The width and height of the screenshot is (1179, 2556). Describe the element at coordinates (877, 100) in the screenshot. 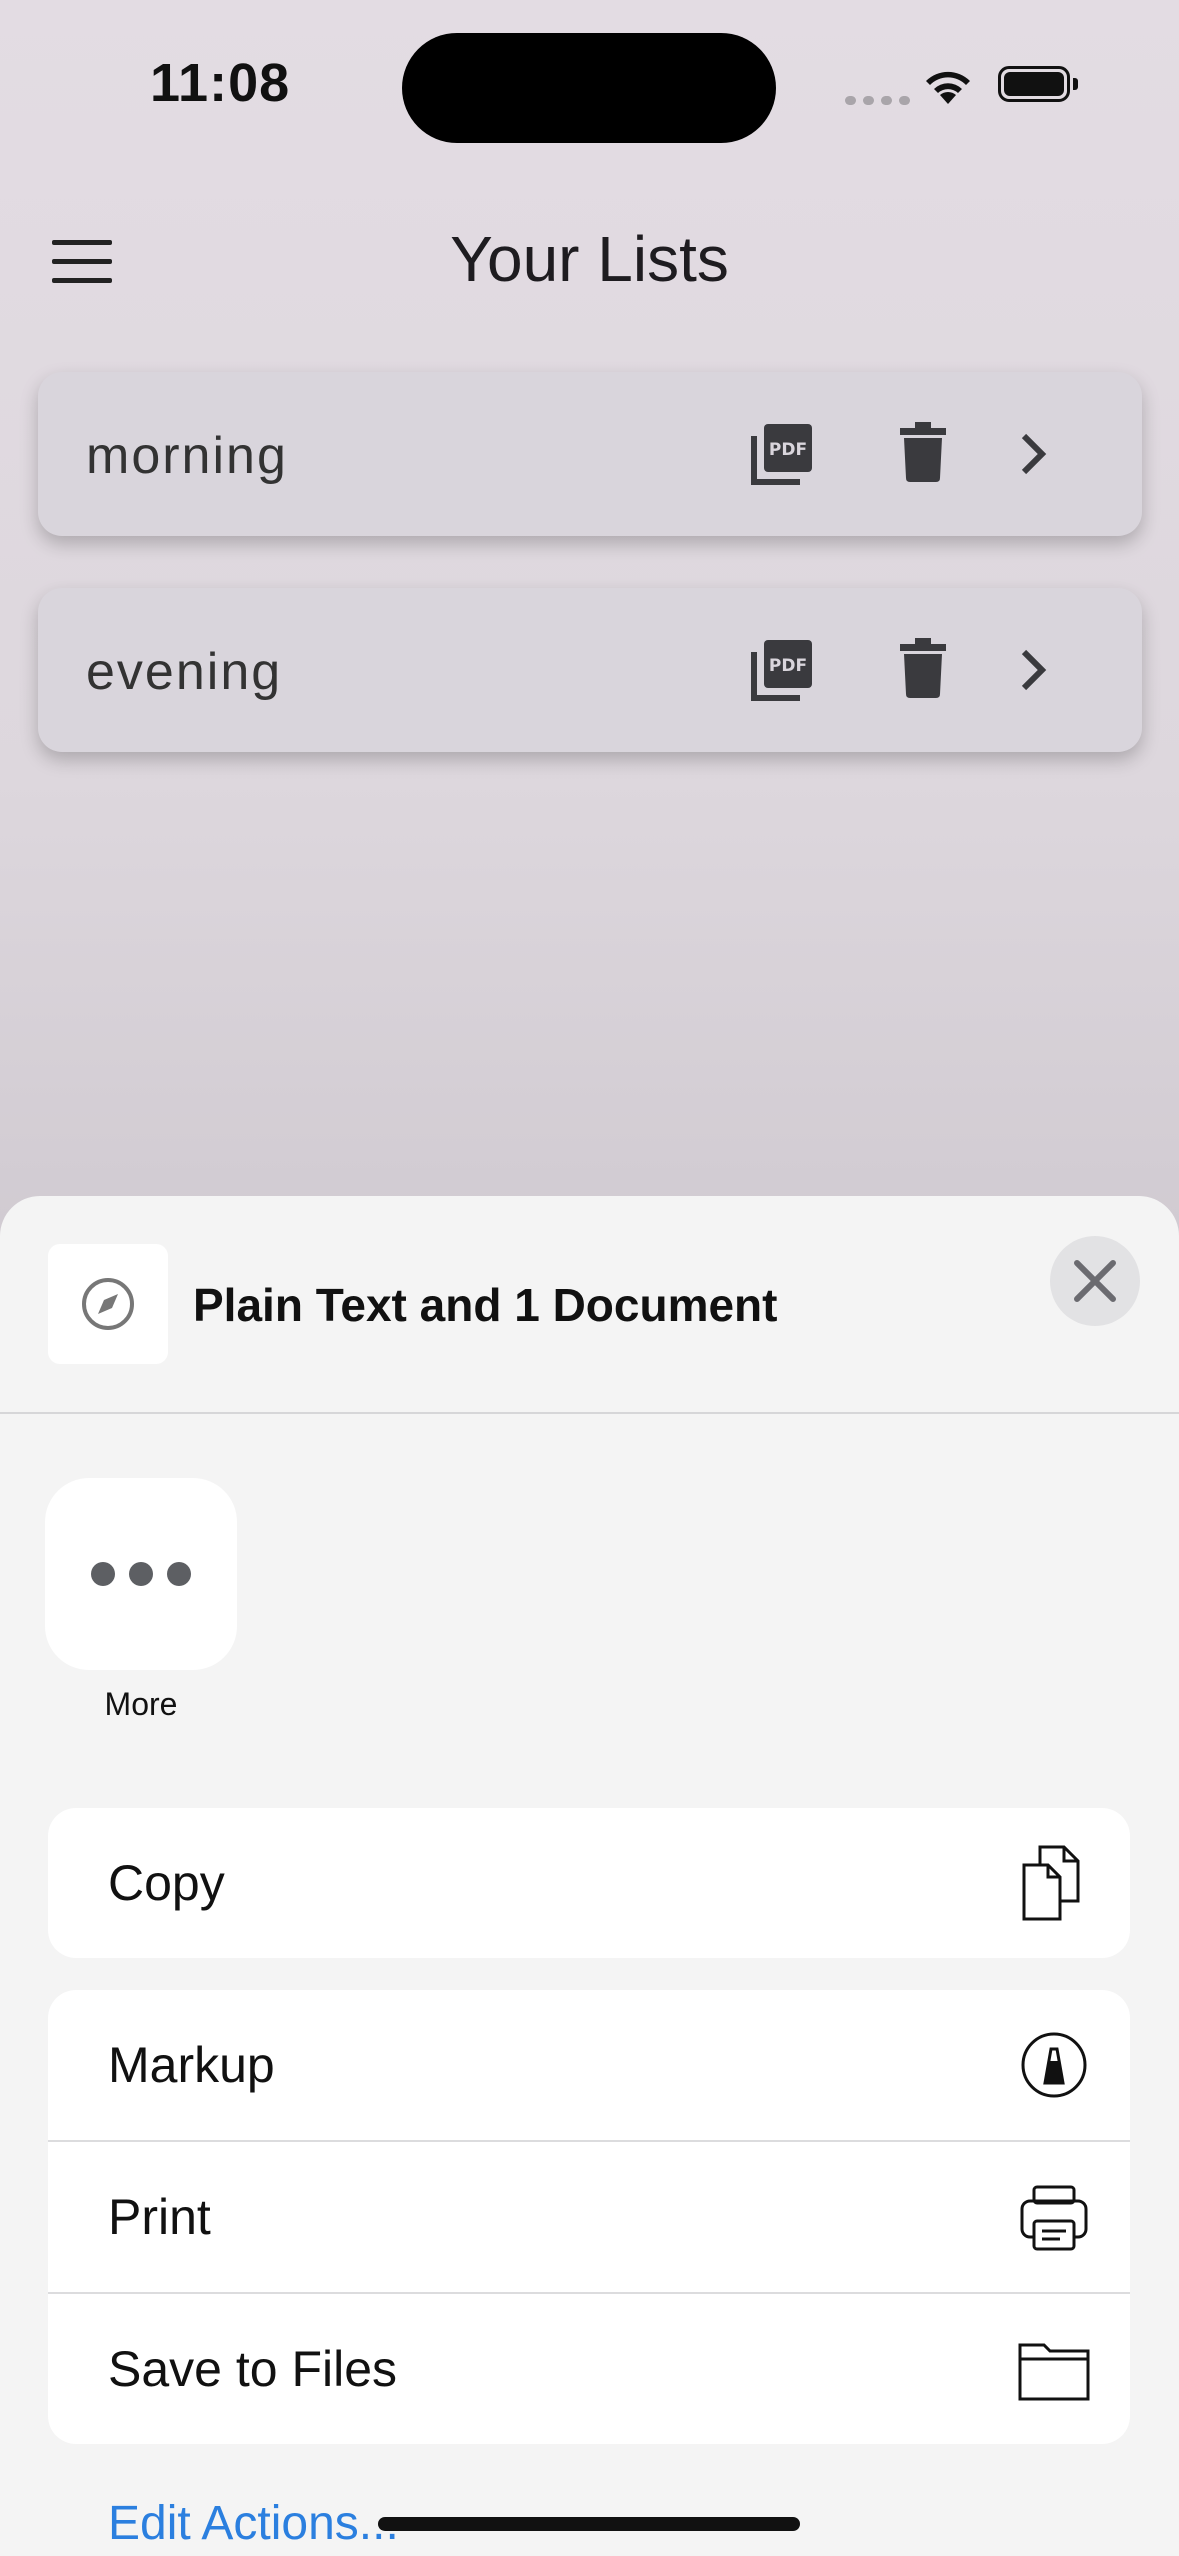

I see `cellular-signal-icon` at that location.